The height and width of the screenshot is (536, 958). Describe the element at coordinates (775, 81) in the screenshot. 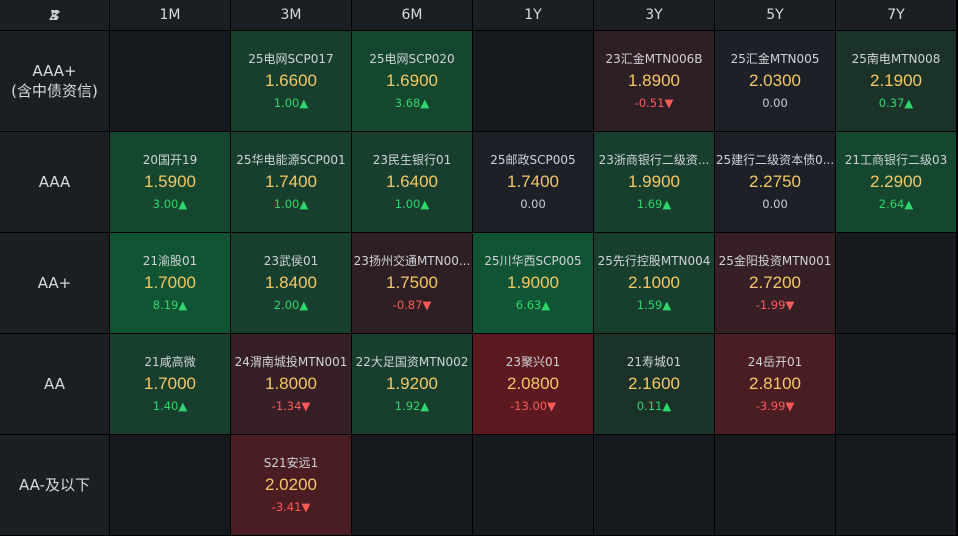

I see `bond-cell: 25汇金MTN005 2.0300 0.00` at that location.